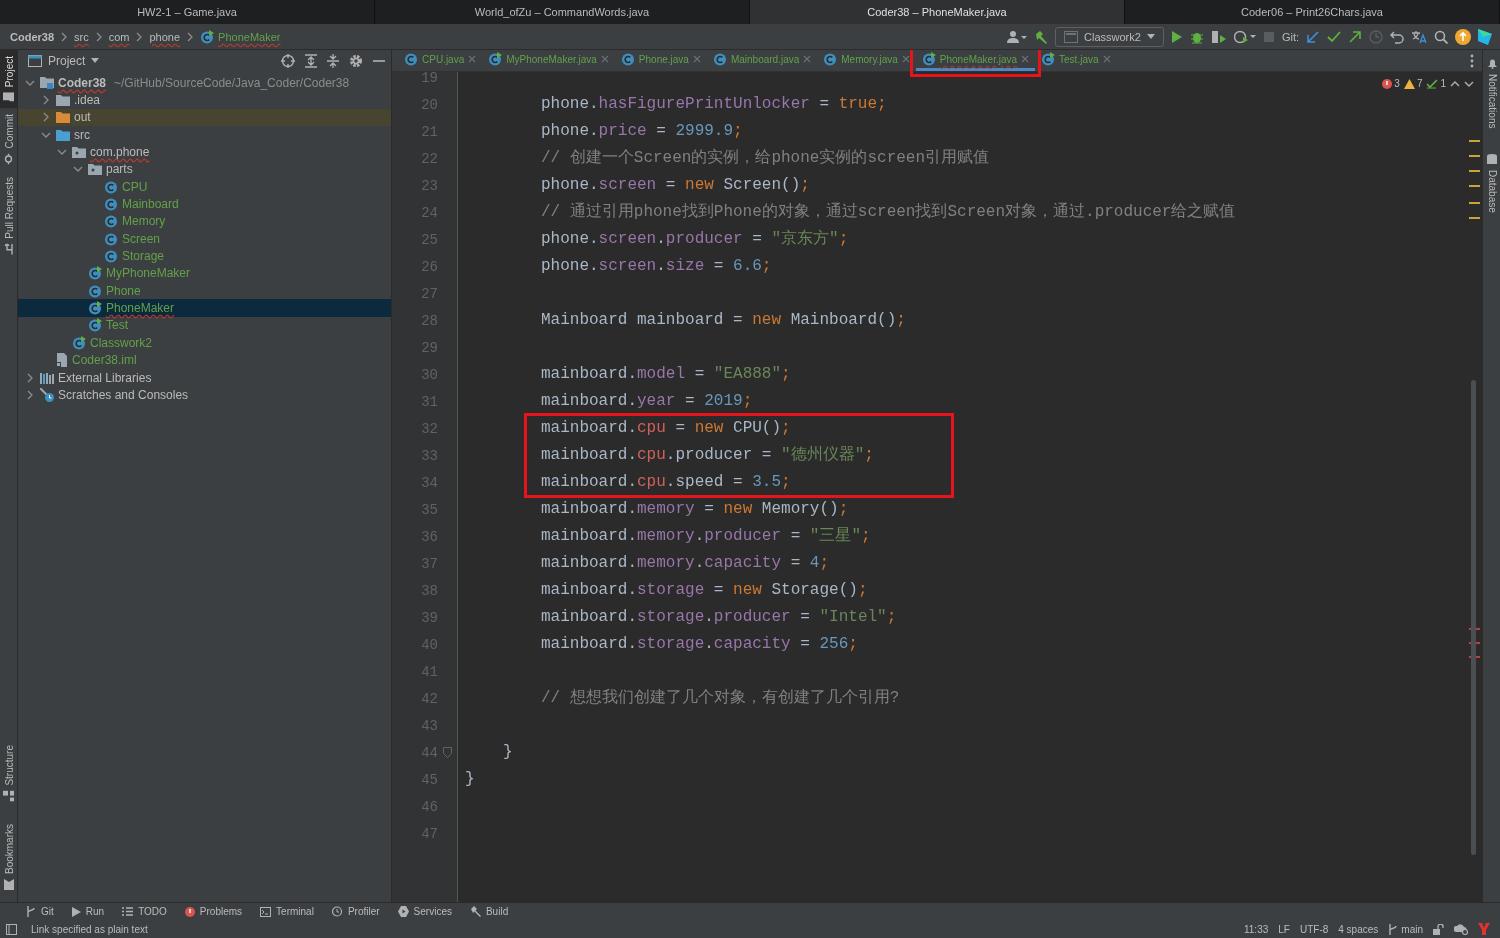 This screenshot has width=1500, height=938. What do you see at coordinates (64, 61) in the screenshot?
I see `project-view-dropdown: Project` at bounding box center [64, 61].